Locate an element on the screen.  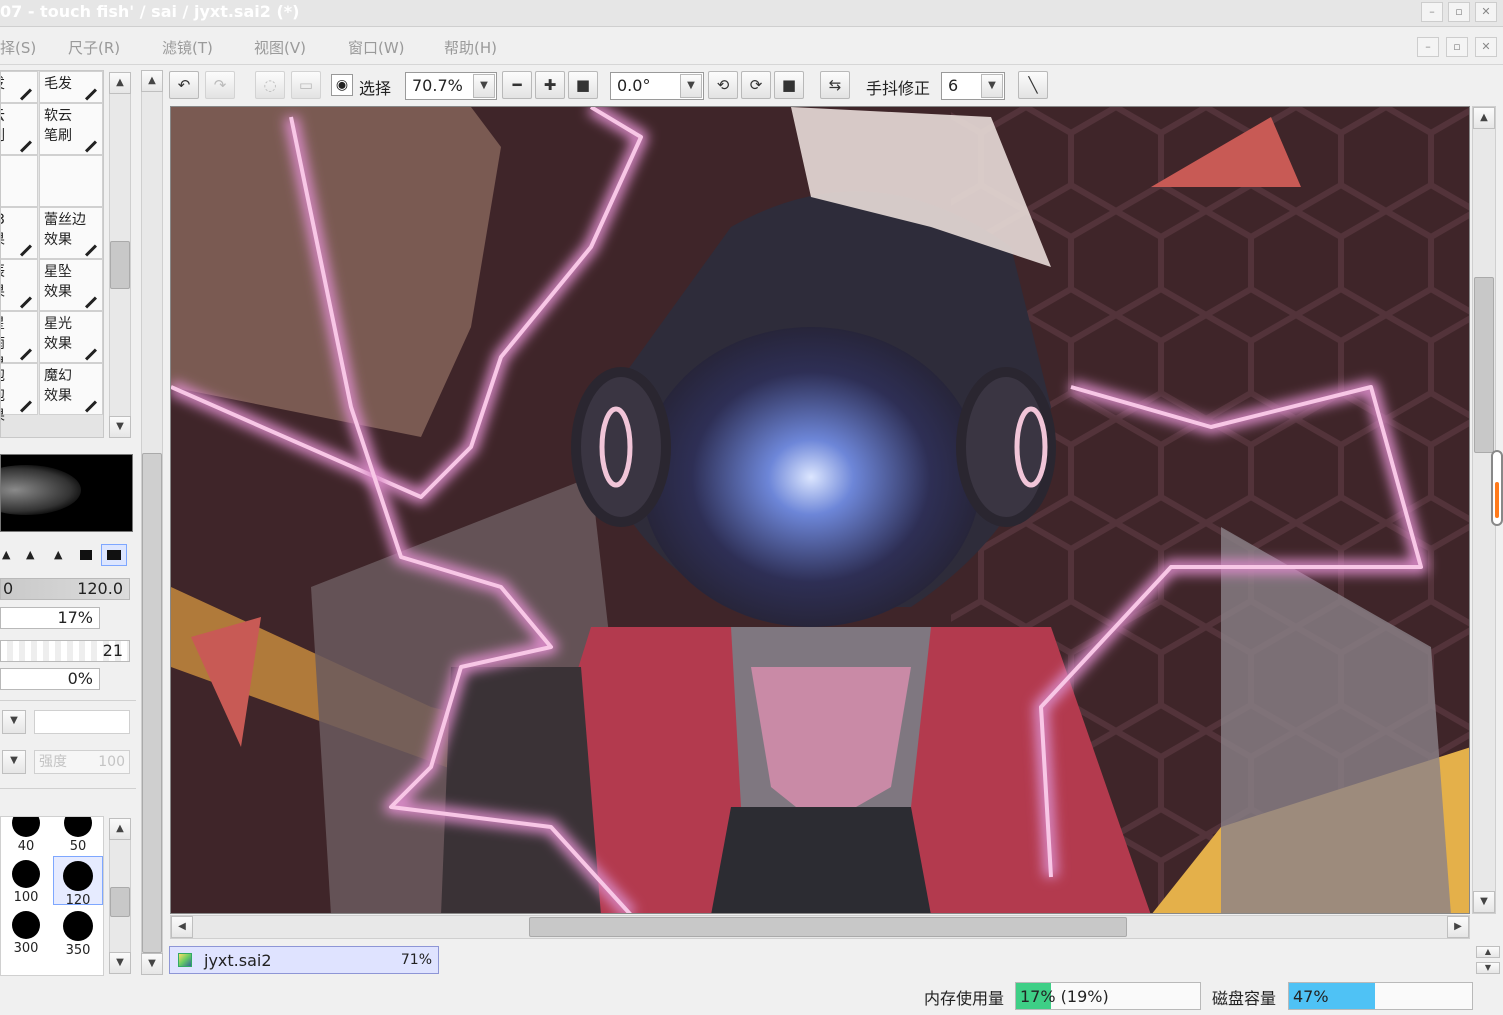
size-scrollbar: ▲ ▼ is located at coordinates (120, 896).